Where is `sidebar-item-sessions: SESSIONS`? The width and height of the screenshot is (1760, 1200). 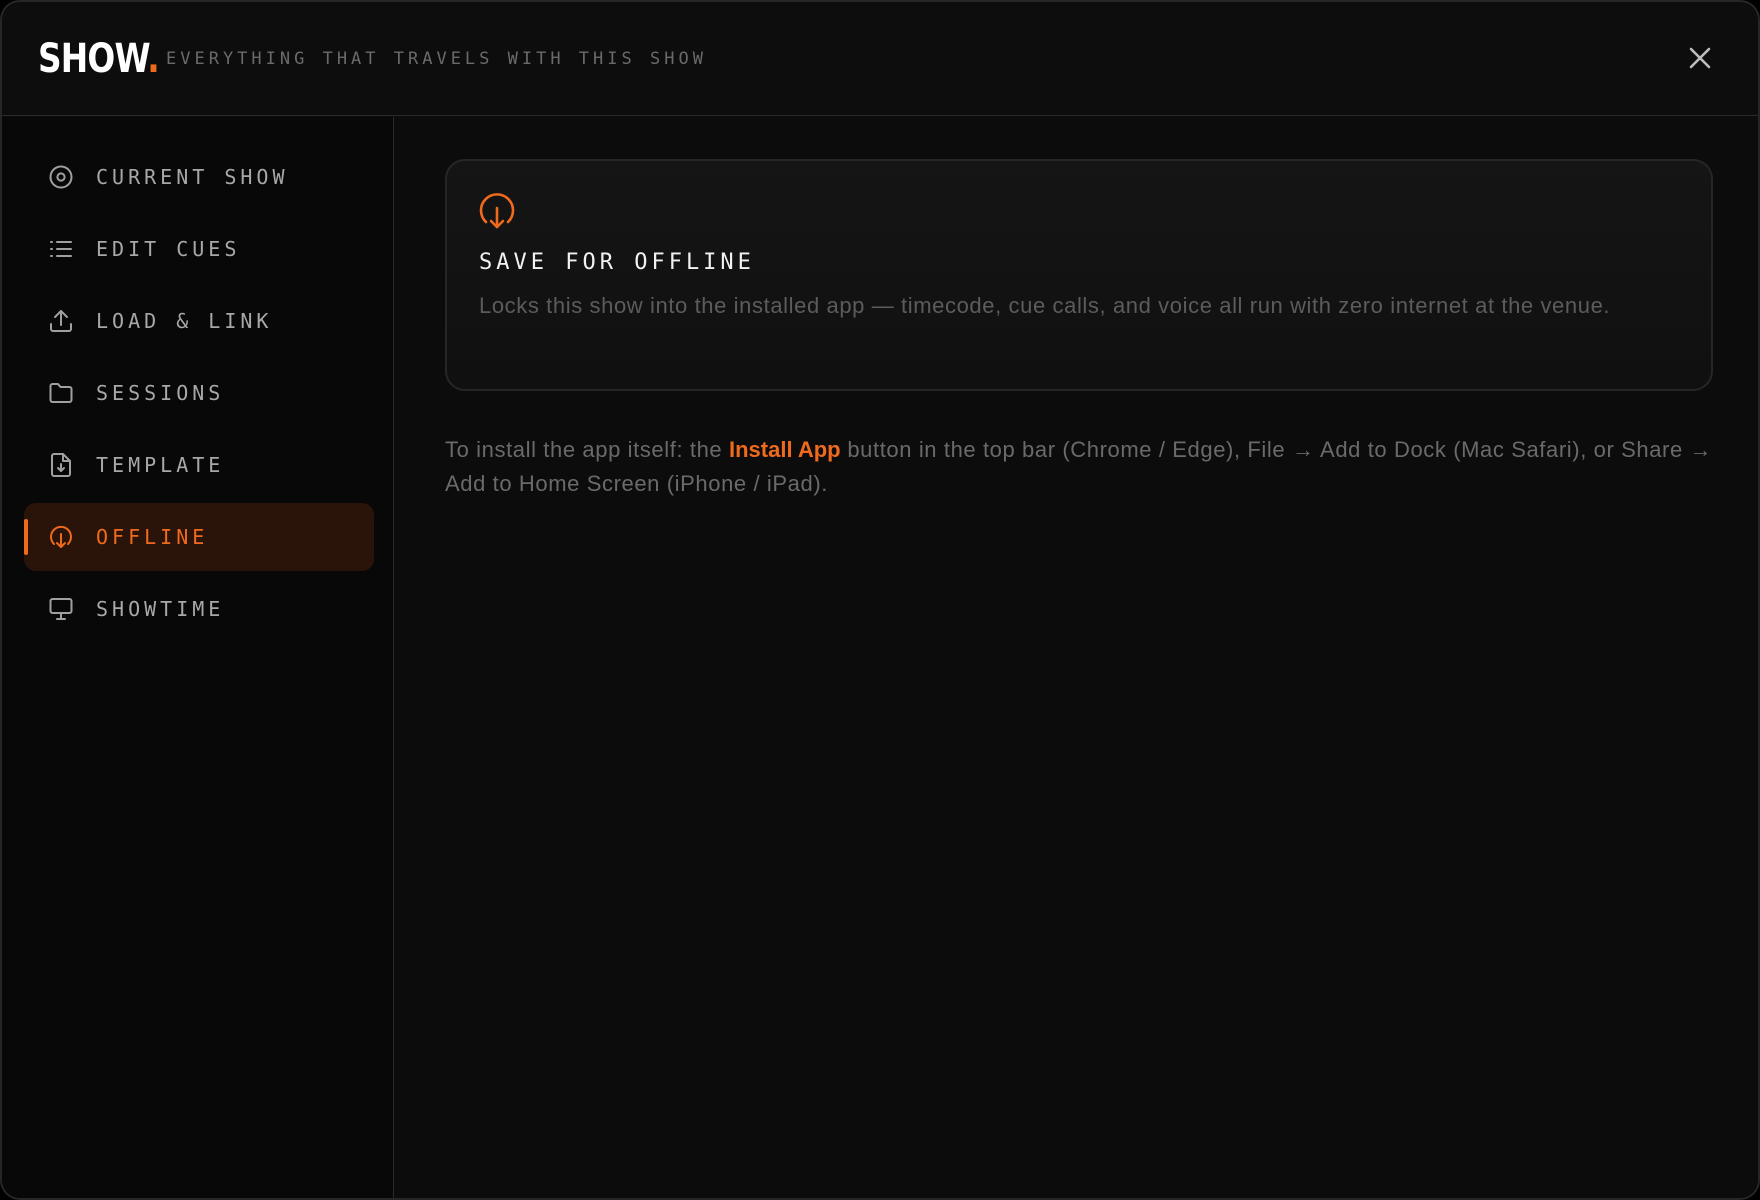
sidebar-item-sessions: SESSIONS is located at coordinates (199, 393).